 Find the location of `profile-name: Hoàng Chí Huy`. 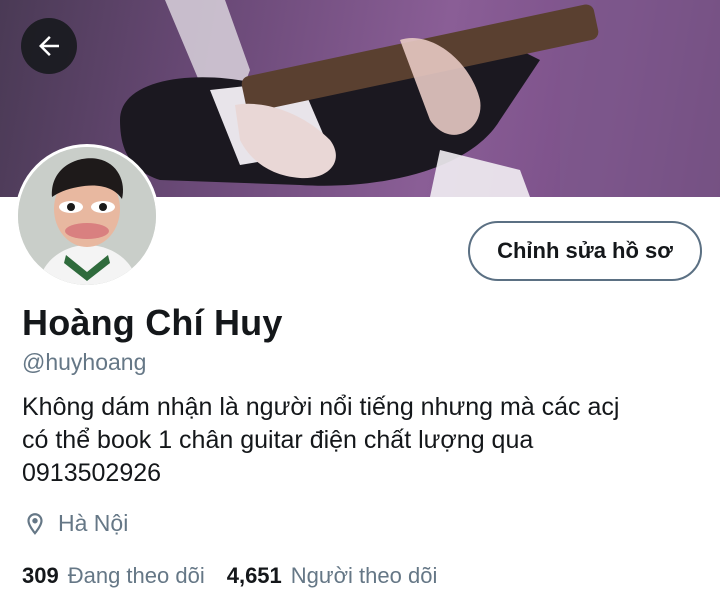

profile-name: Hoàng Chí Huy is located at coordinates (152, 322).